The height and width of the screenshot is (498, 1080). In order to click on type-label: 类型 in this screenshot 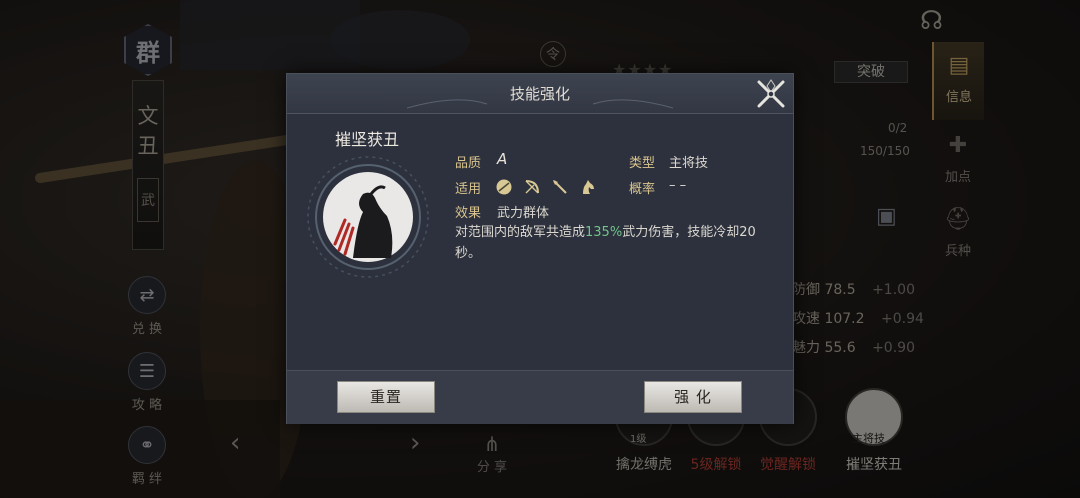, I will do `click(642, 163)`.